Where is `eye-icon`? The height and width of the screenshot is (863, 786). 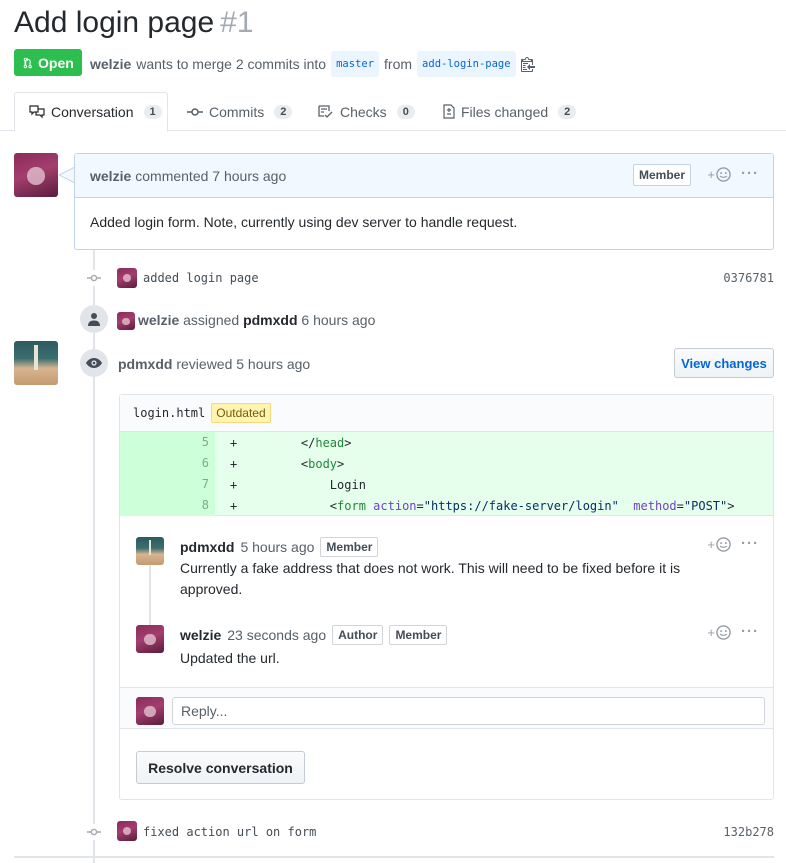 eye-icon is located at coordinates (94, 363).